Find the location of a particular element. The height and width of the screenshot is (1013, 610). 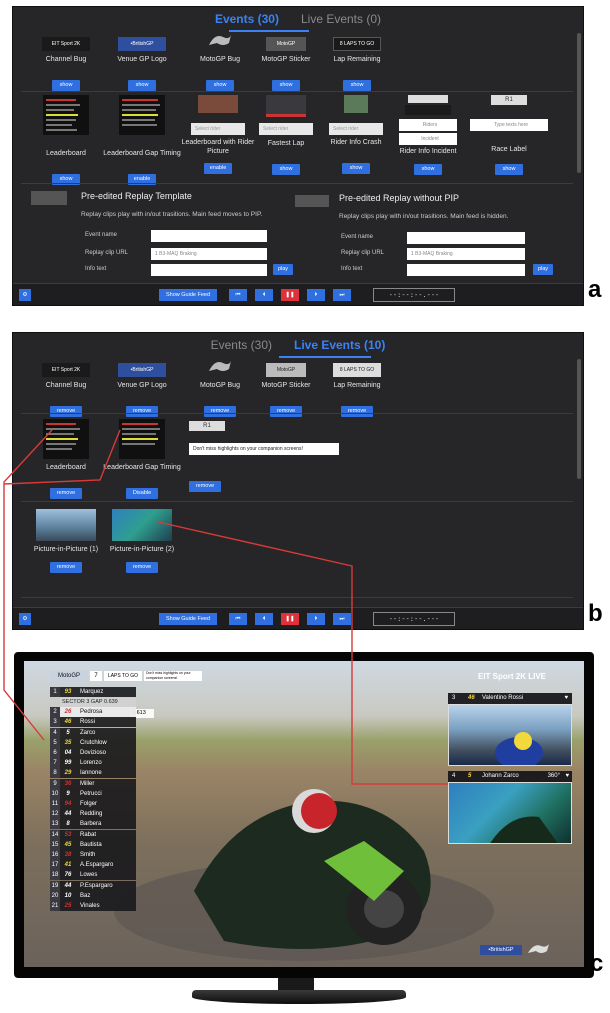

card-motogp-sticker: MotoGP MotoGP Sticker show is located at coordinates (286, 64).